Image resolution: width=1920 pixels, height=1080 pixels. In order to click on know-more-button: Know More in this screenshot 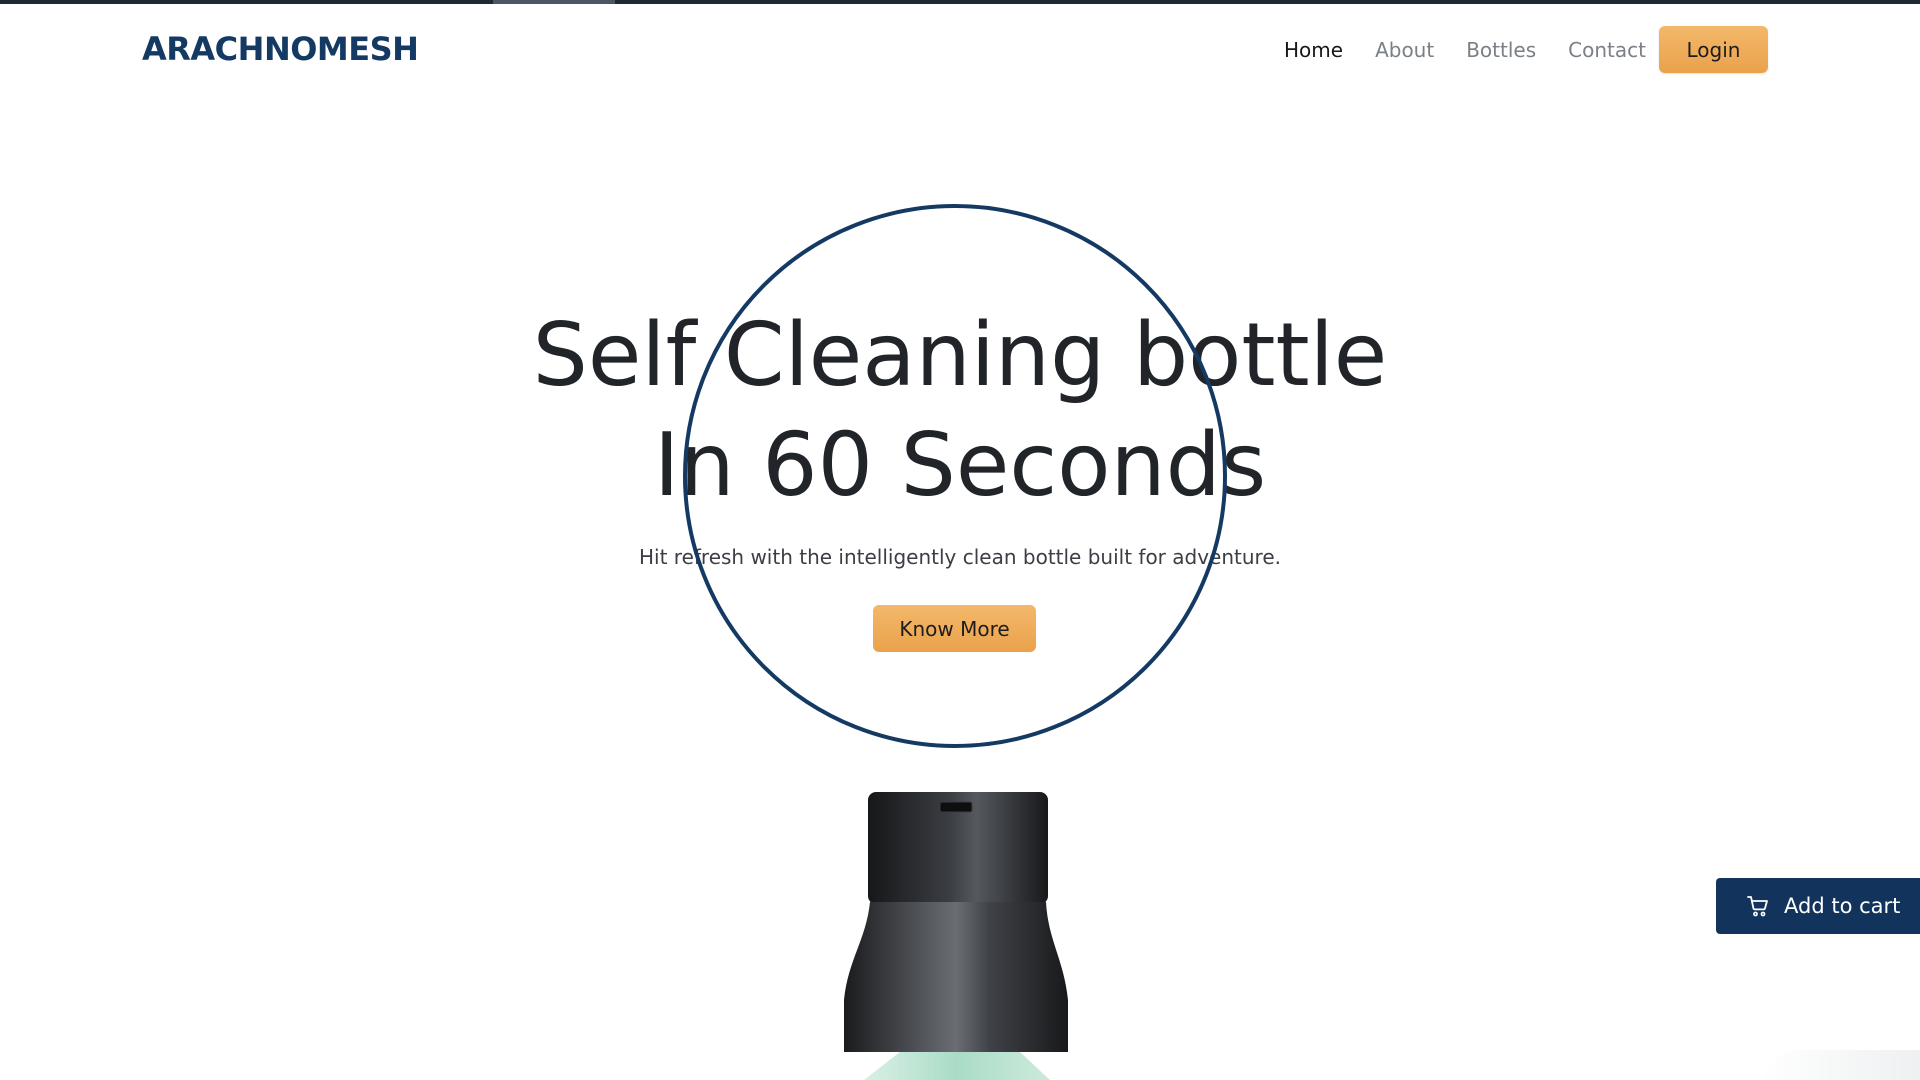, I will do `click(954, 628)`.